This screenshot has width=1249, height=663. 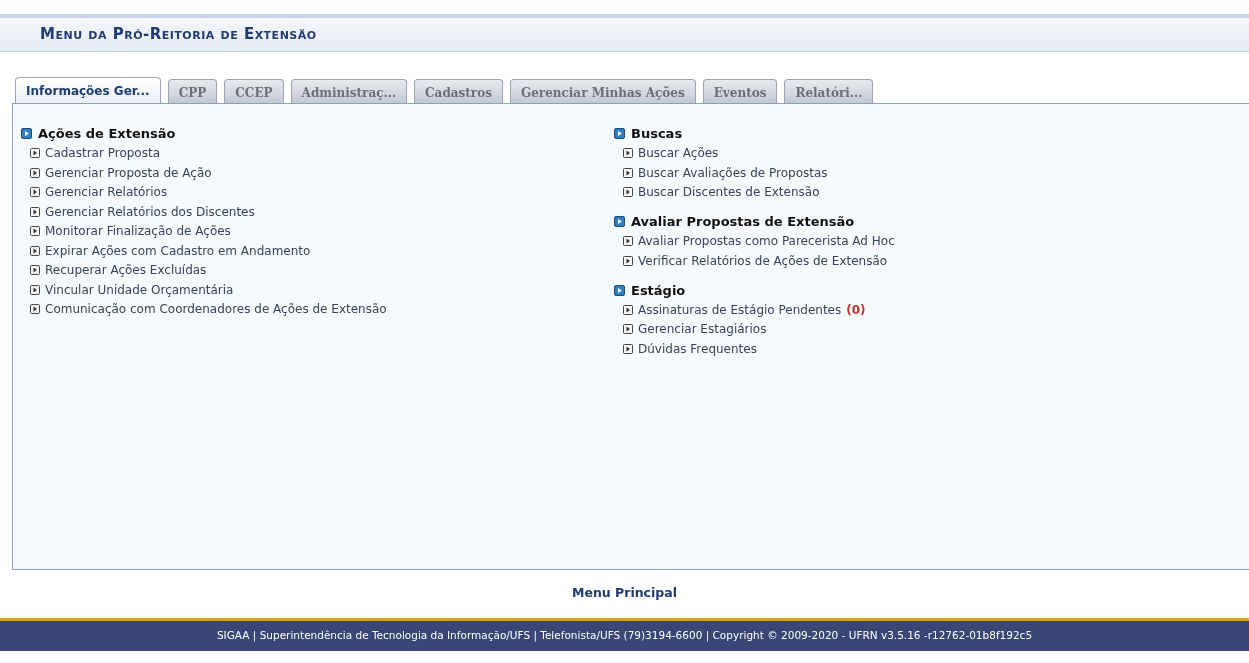 I want to click on menu-link: Gerenciar Relatórios dos Discentes, so click(x=150, y=211).